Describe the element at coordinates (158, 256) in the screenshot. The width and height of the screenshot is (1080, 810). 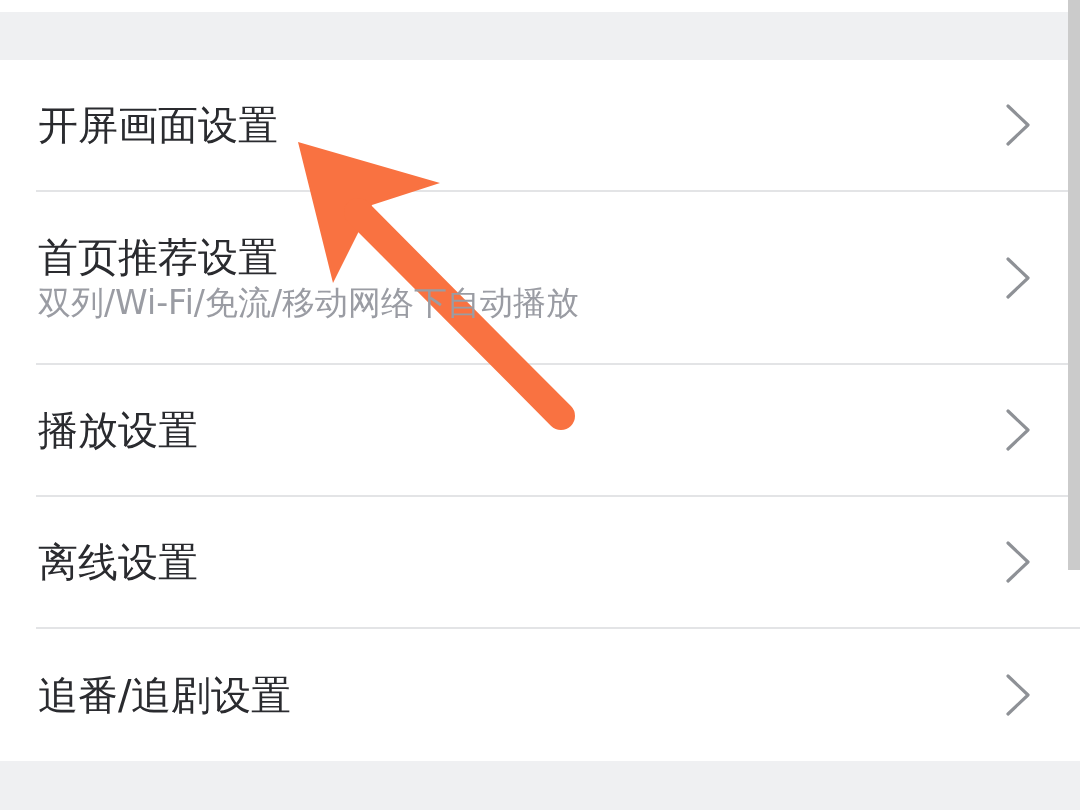
I see `setting-title: 首页推荐设置` at that location.